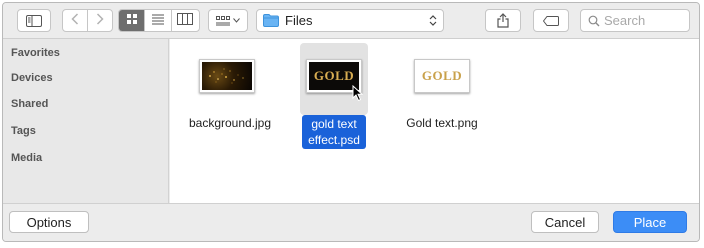 This screenshot has width=704, height=248. What do you see at coordinates (32, 78) in the screenshot?
I see `sidebar-item-devices: Devices` at bounding box center [32, 78].